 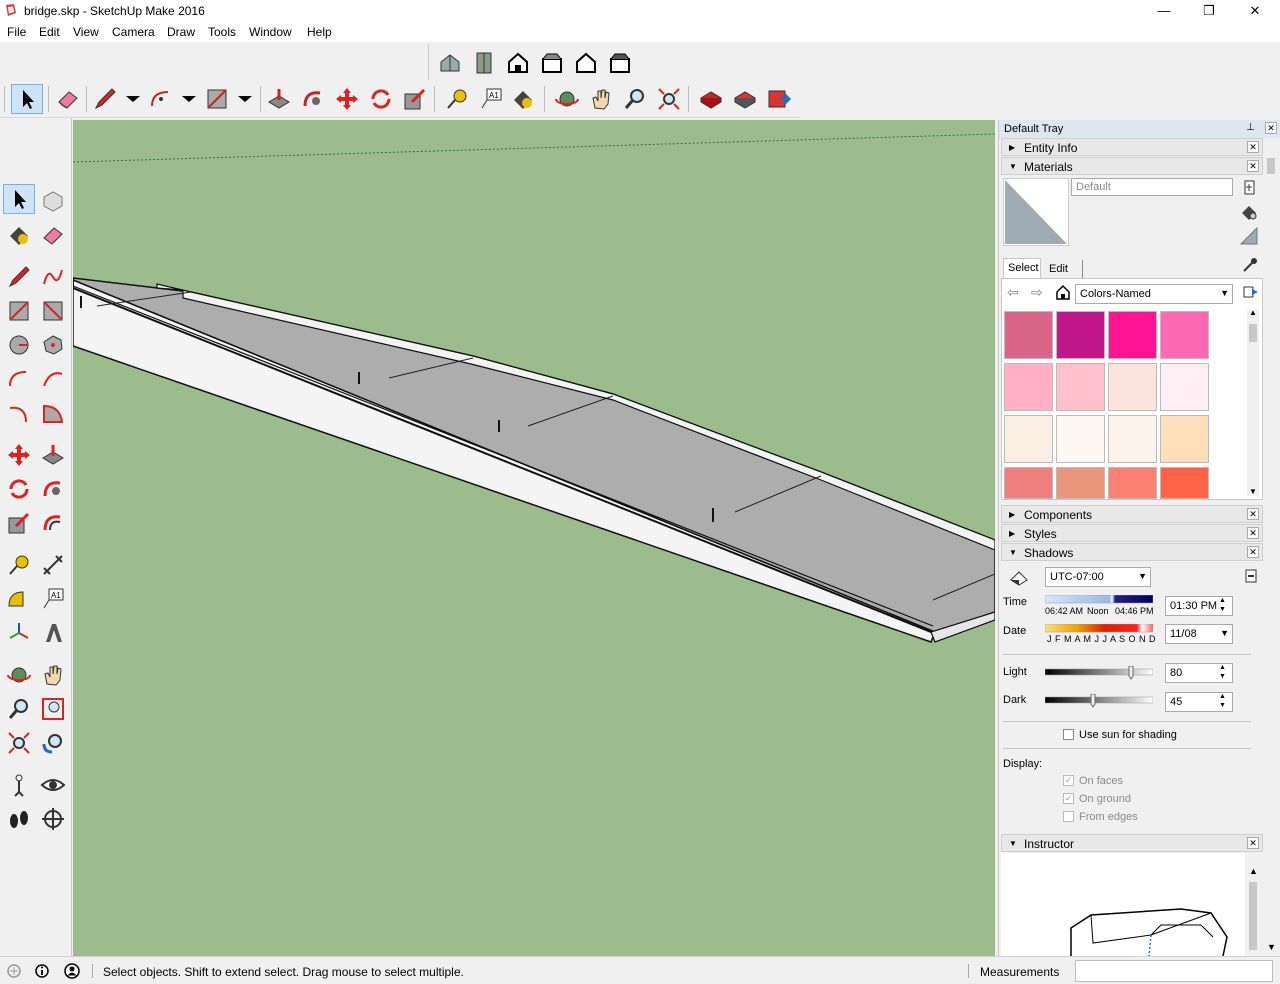 I want to click on measurements-input, so click(x=1174, y=971).